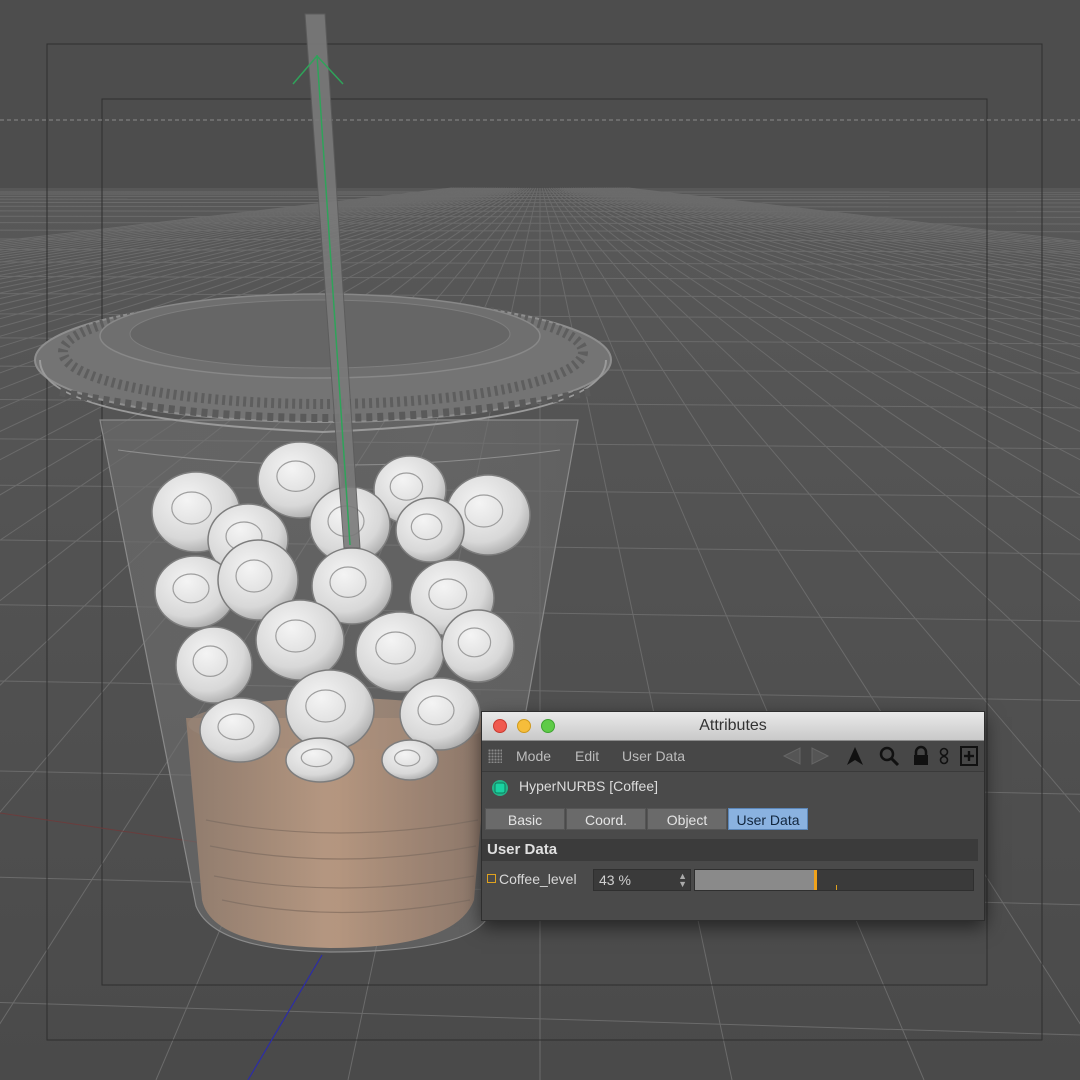 This screenshot has height=1080, width=1080. Describe the element at coordinates (491, 878) in the screenshot. I see `keyframe-toggle` at that location.